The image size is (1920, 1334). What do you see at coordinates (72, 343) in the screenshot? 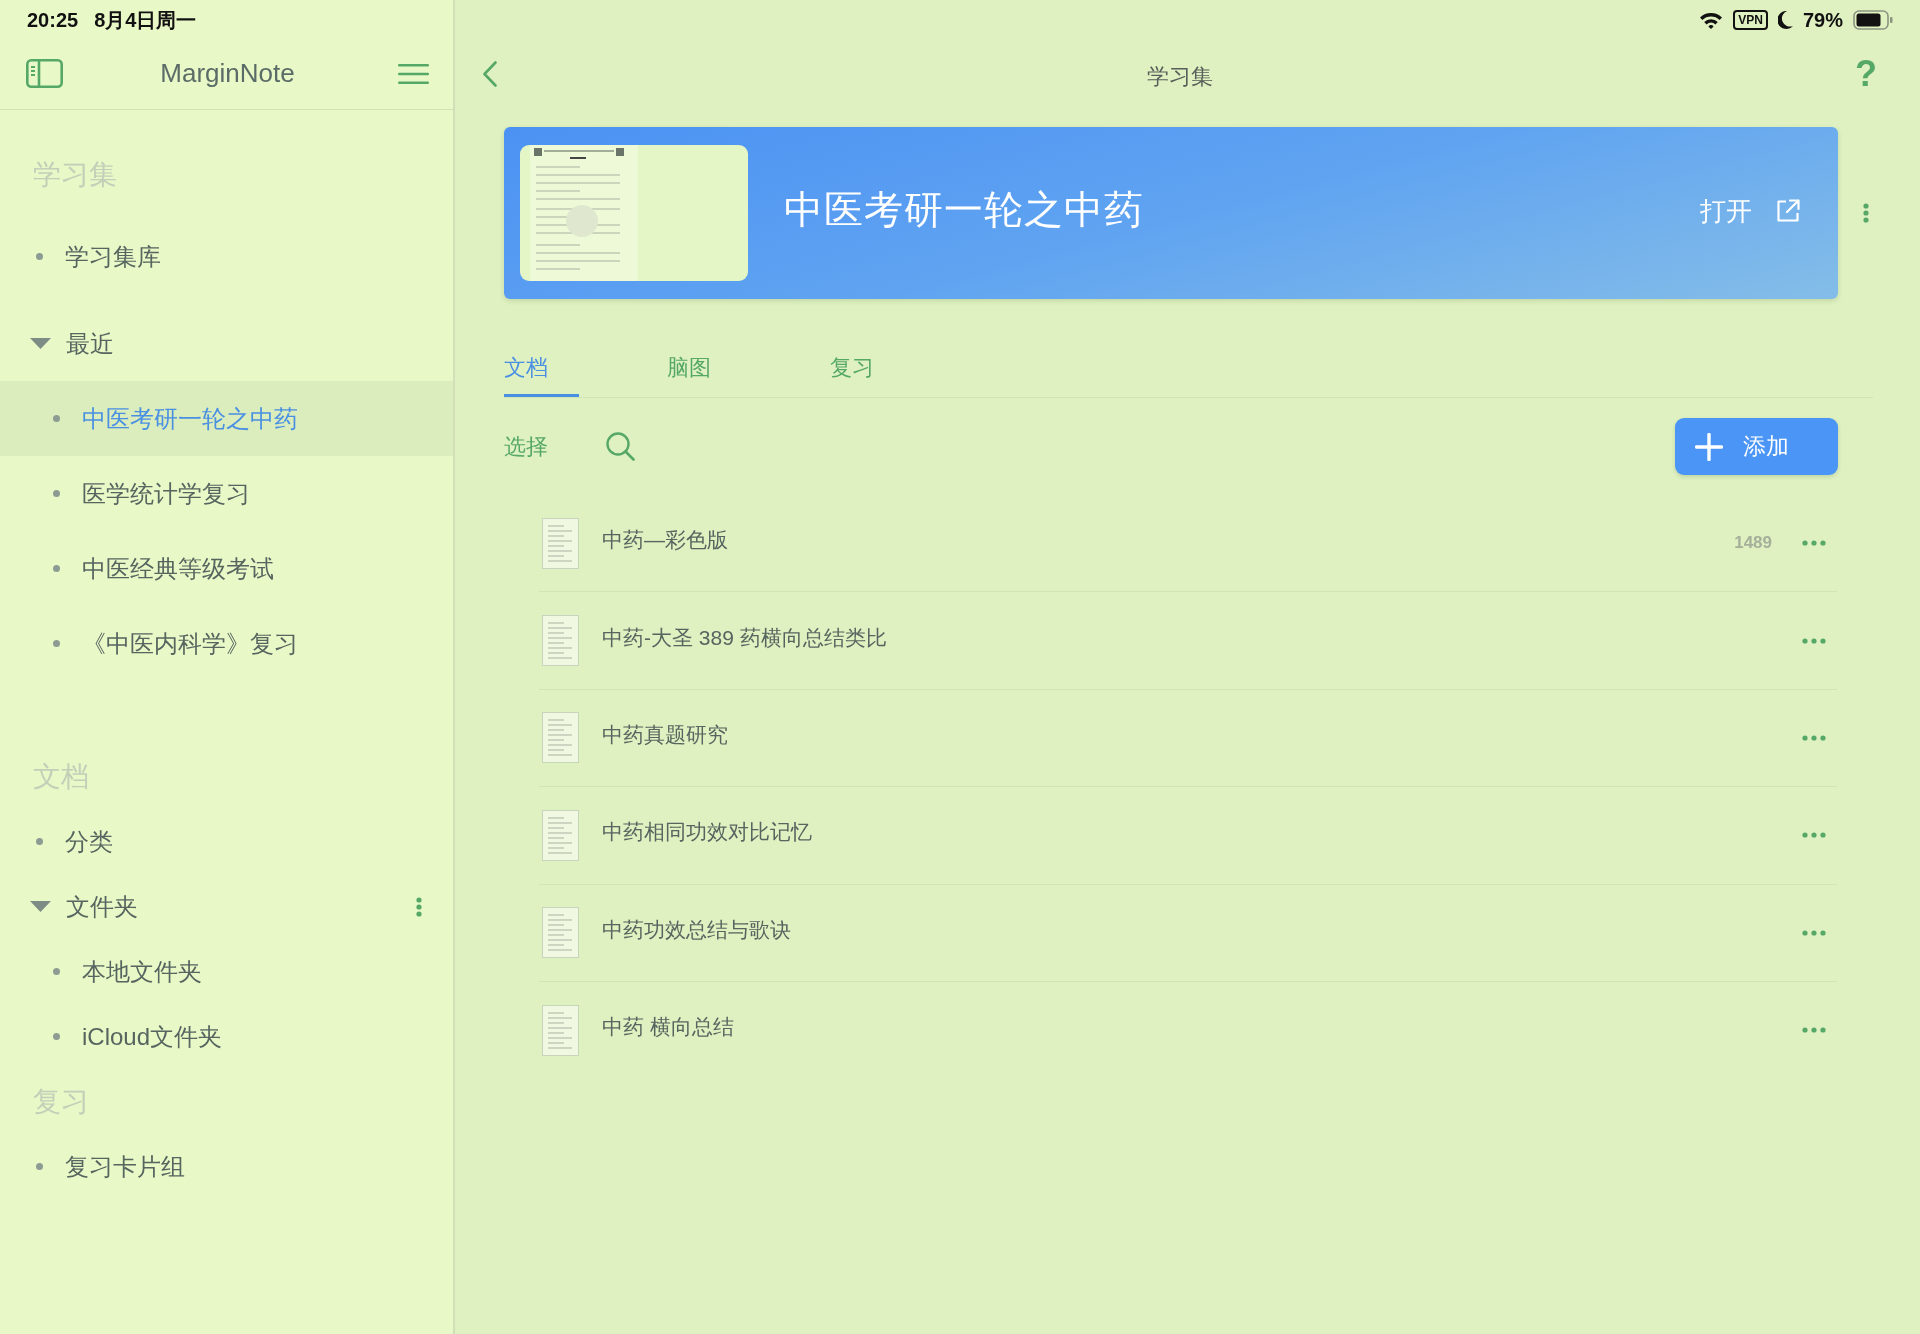
I see `sidebar-group-toggle: 最近` at bounding box center [72, 343].